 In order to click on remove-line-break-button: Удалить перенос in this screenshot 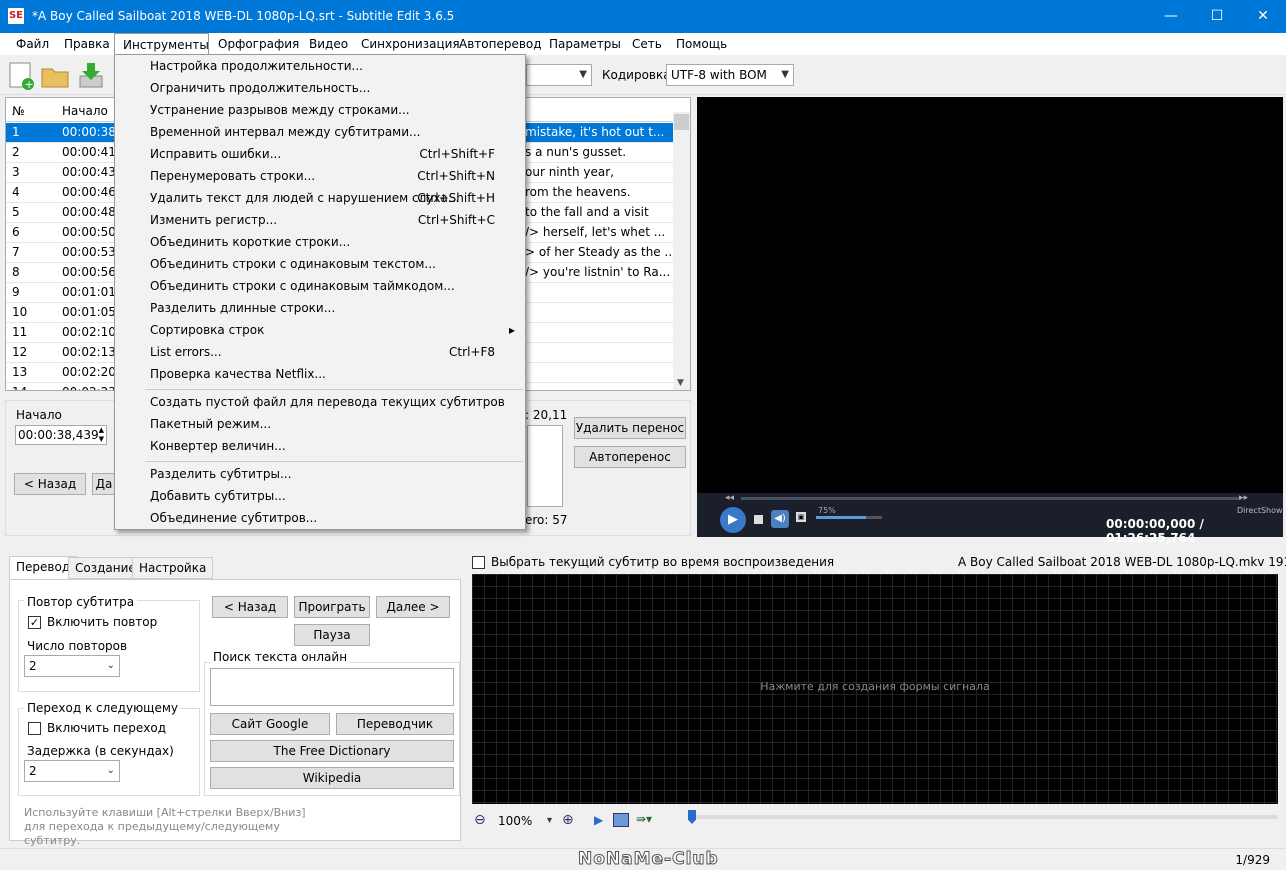, I will do `click(630, 428)`.